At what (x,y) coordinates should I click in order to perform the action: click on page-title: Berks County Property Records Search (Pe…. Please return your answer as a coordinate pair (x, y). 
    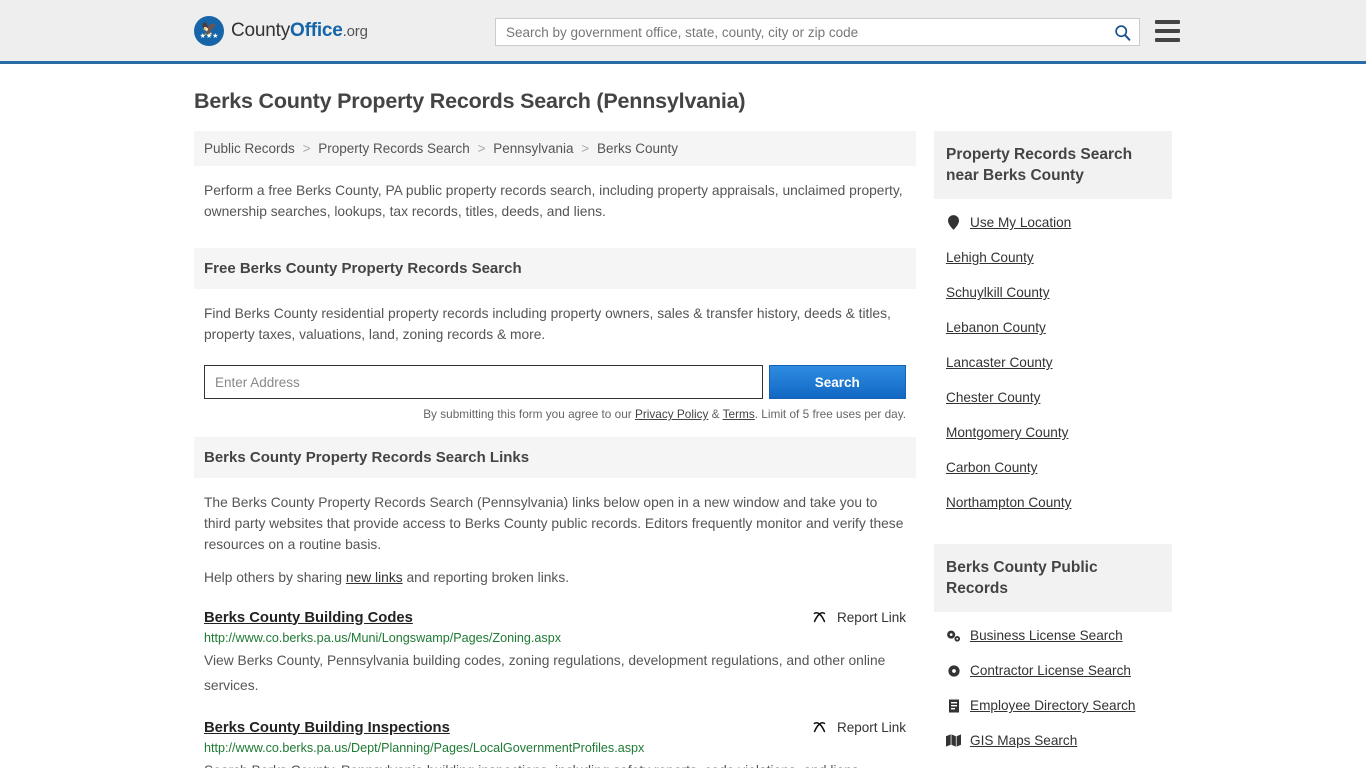
    Looking at the image, I should click on (470, 101).